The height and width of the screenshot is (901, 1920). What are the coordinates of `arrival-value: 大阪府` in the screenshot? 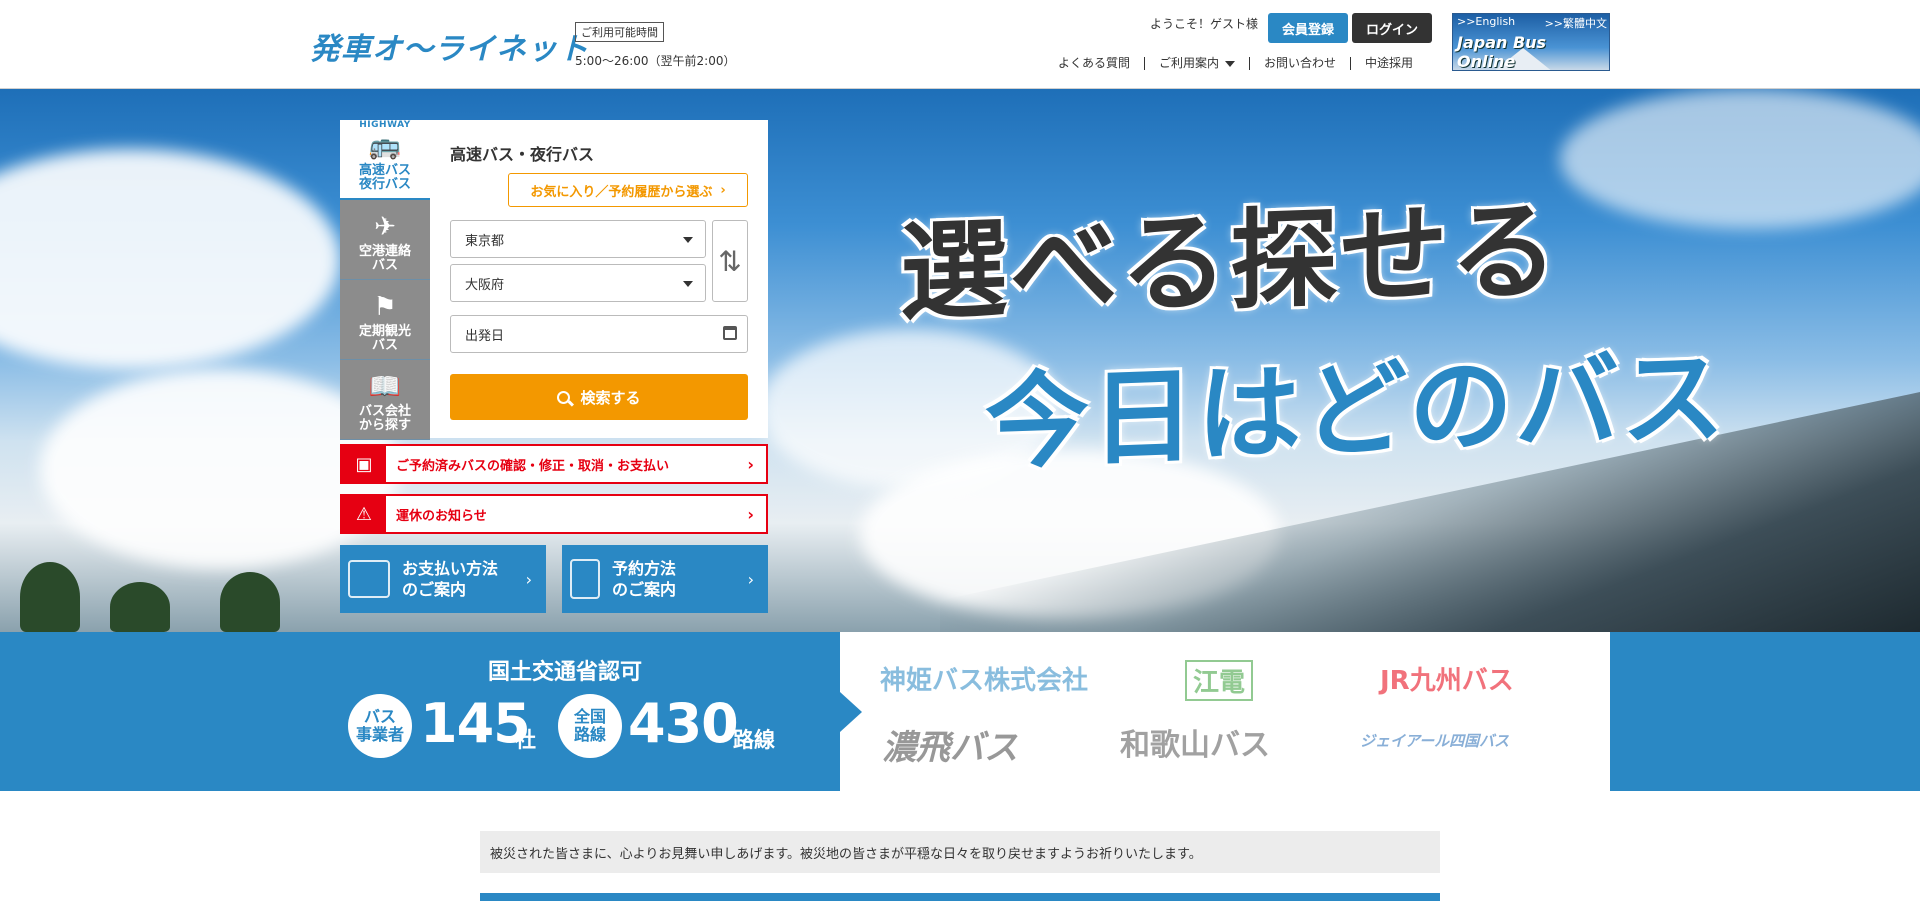 It's located at (485, 285).